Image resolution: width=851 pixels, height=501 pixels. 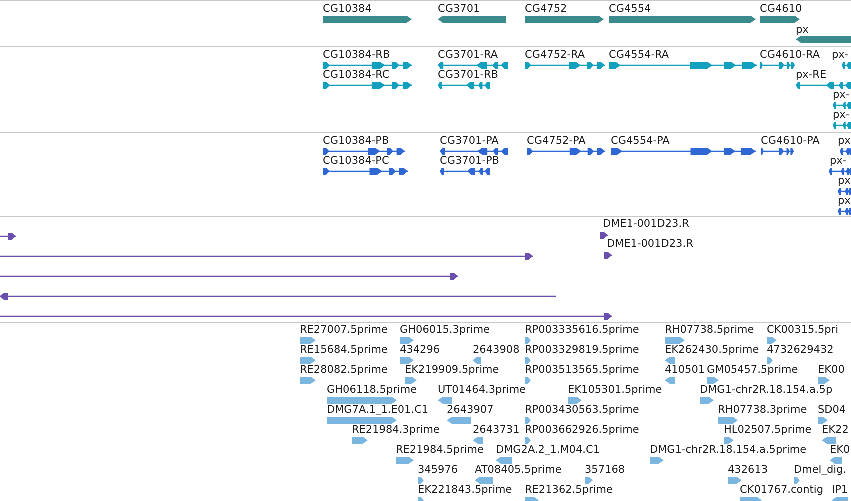 What do you see at coordinates (344, 370) in the screenshot?
I see `feature-label: RE28082.5prime` at bounding box center [344, 370].